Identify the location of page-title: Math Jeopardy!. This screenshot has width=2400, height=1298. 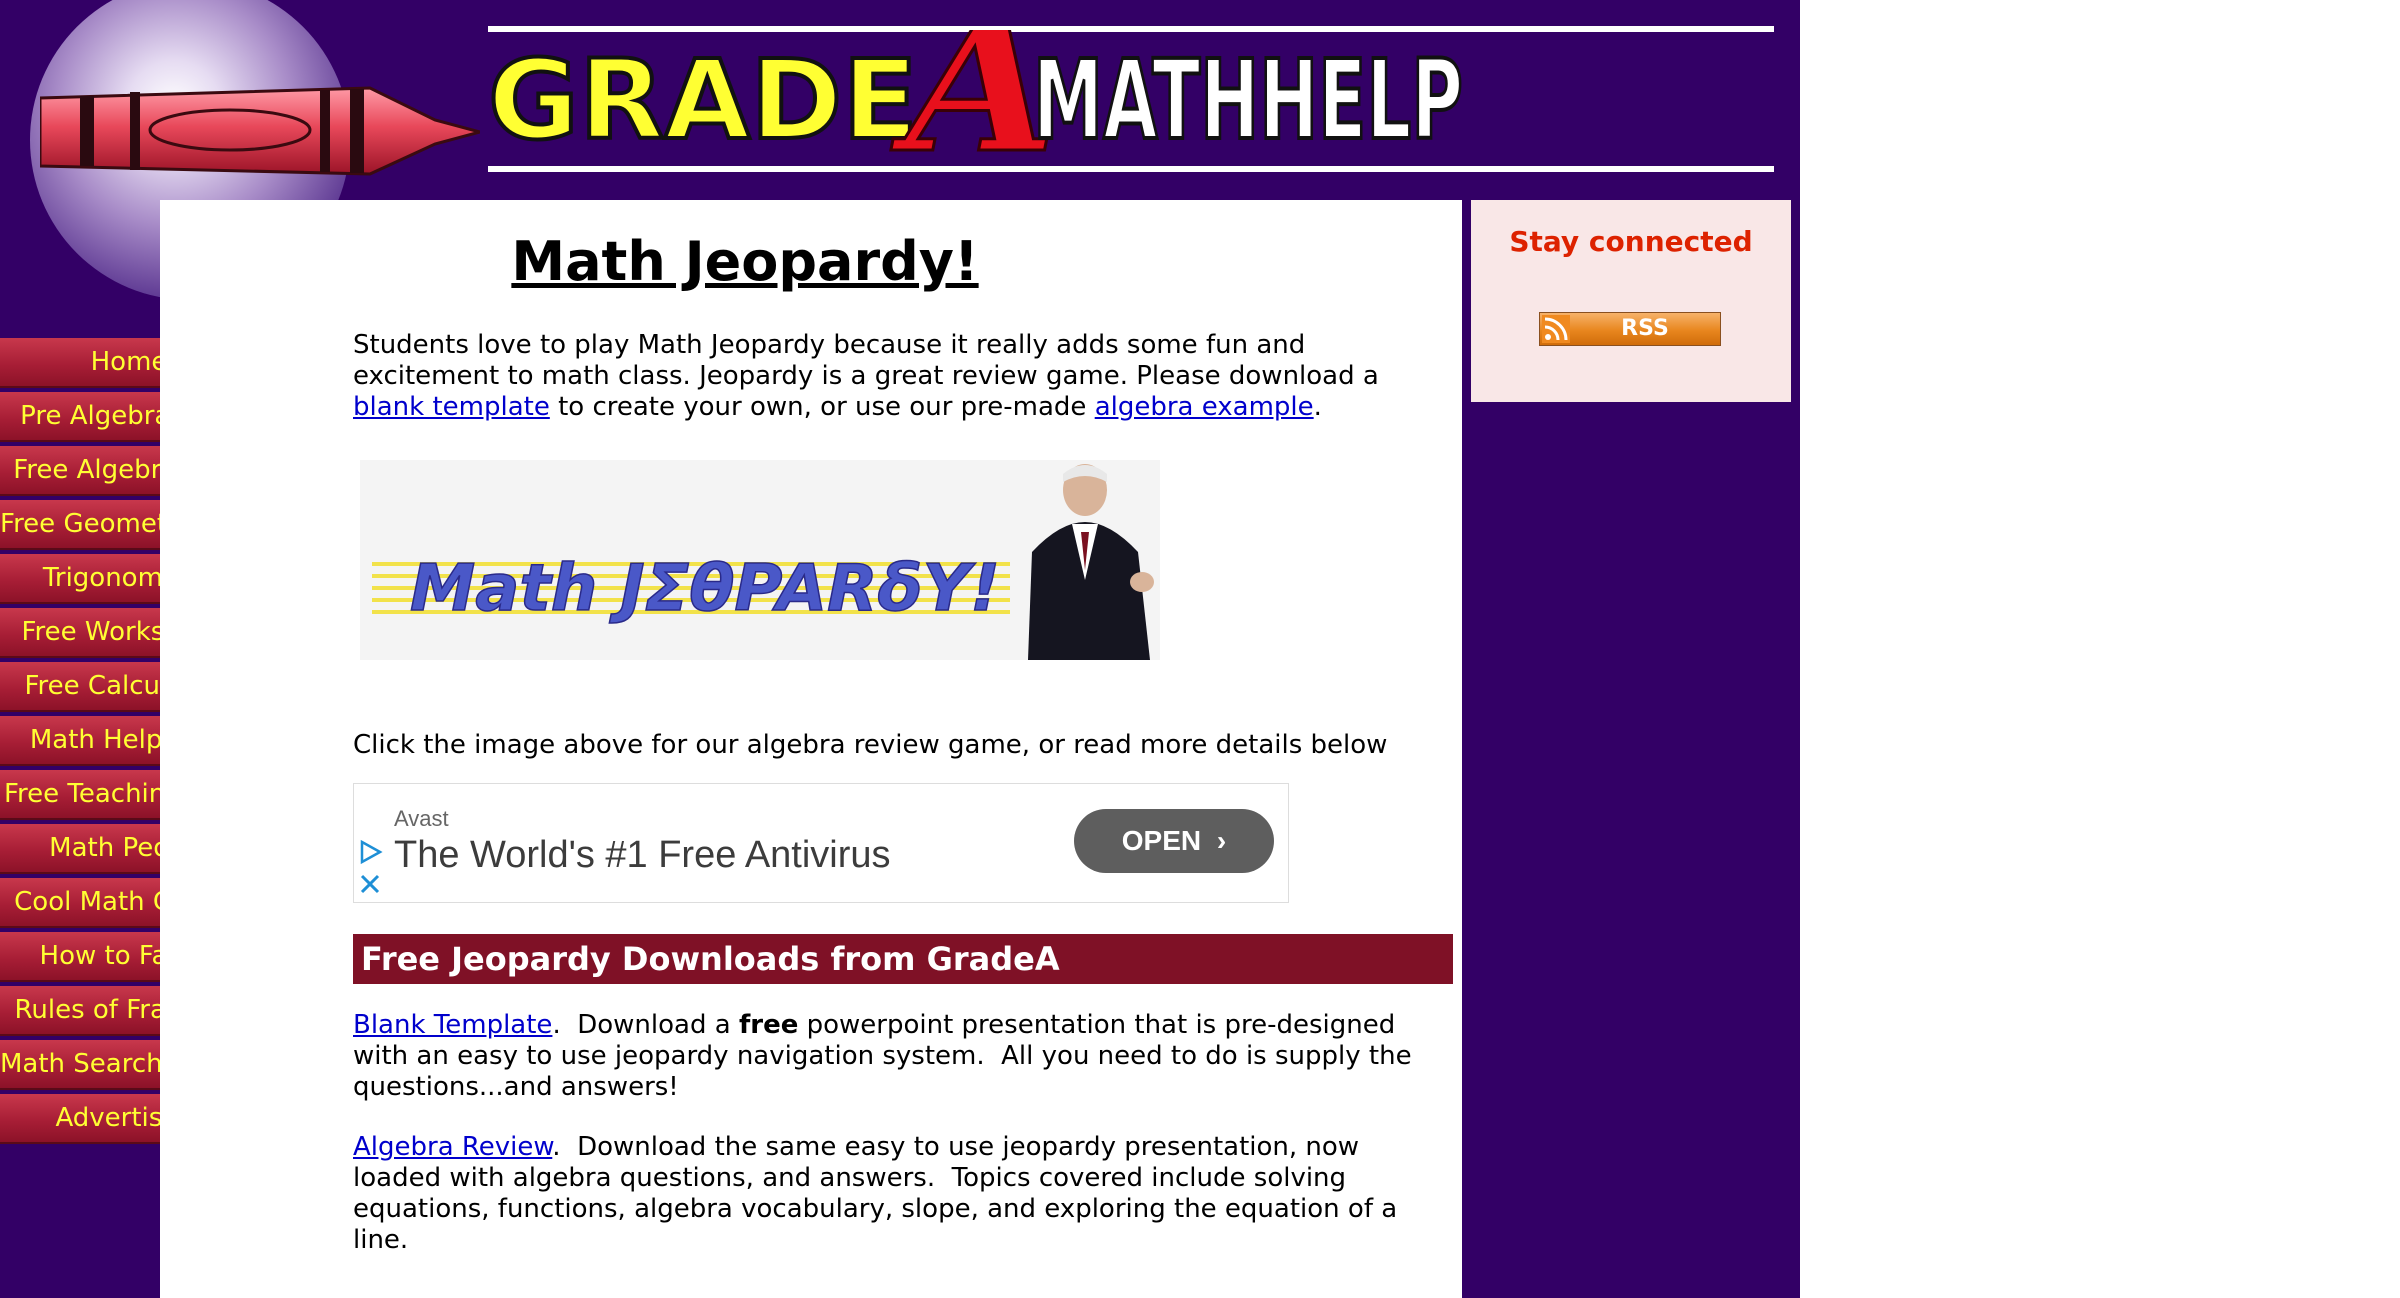
(745, 261).